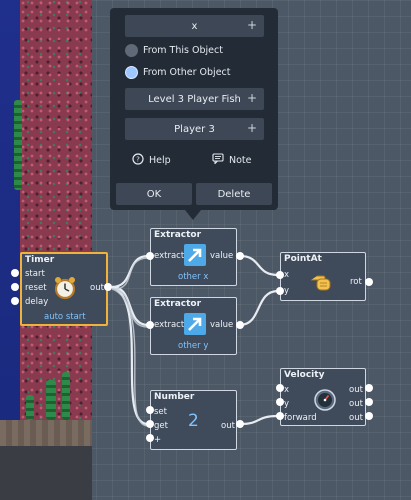  I want to click on sea-floor, so click(46, 433).